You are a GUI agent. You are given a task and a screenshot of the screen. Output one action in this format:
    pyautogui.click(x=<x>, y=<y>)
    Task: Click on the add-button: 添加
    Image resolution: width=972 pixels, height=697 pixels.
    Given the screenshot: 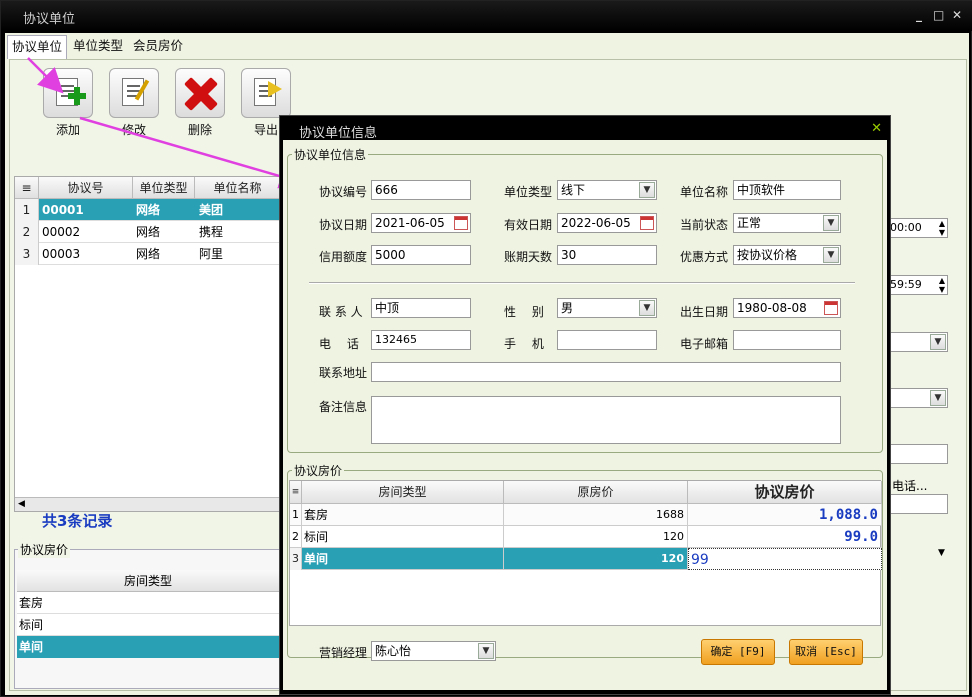 What is the action you would take?
    pyautogui.click(x=68, y=103)
    